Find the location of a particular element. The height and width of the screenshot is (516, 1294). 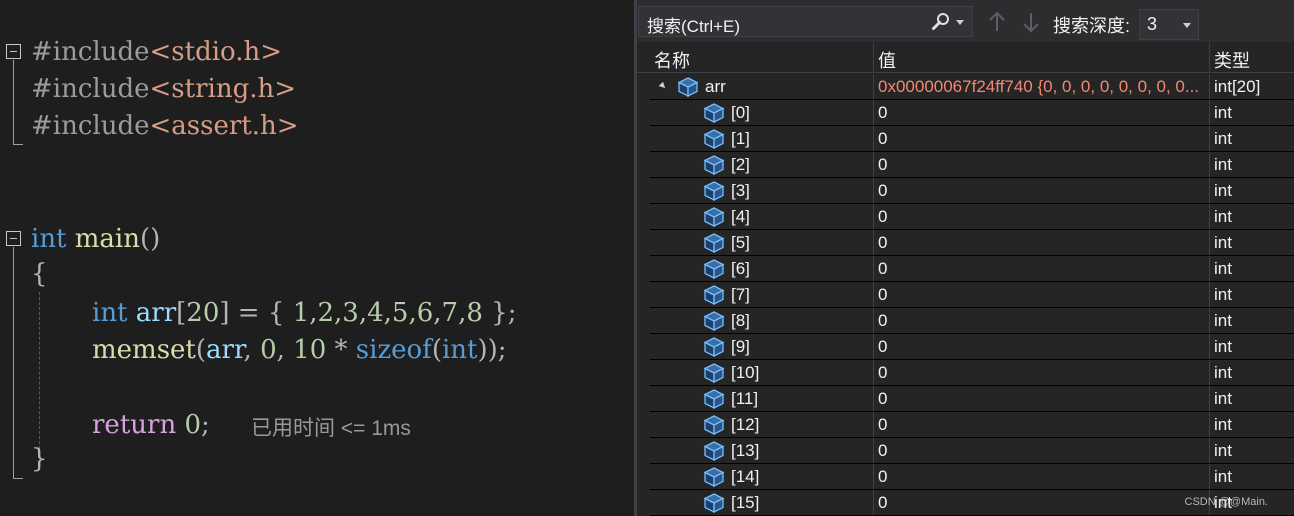

watch-name: [3] is located at coordinates (740, 190).